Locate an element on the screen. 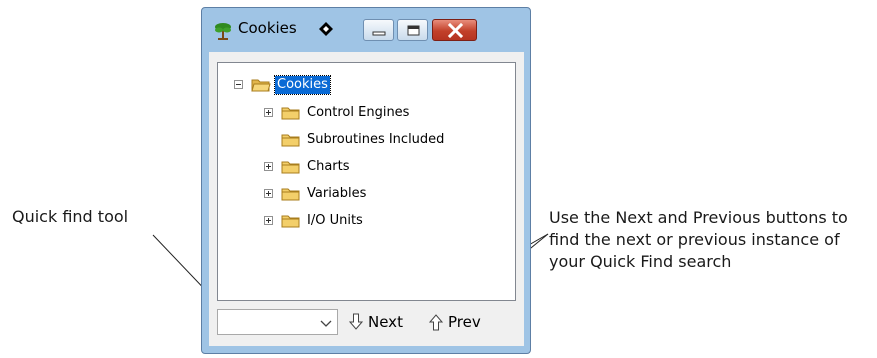  minimize-icon is located at coordinates (379, 33).